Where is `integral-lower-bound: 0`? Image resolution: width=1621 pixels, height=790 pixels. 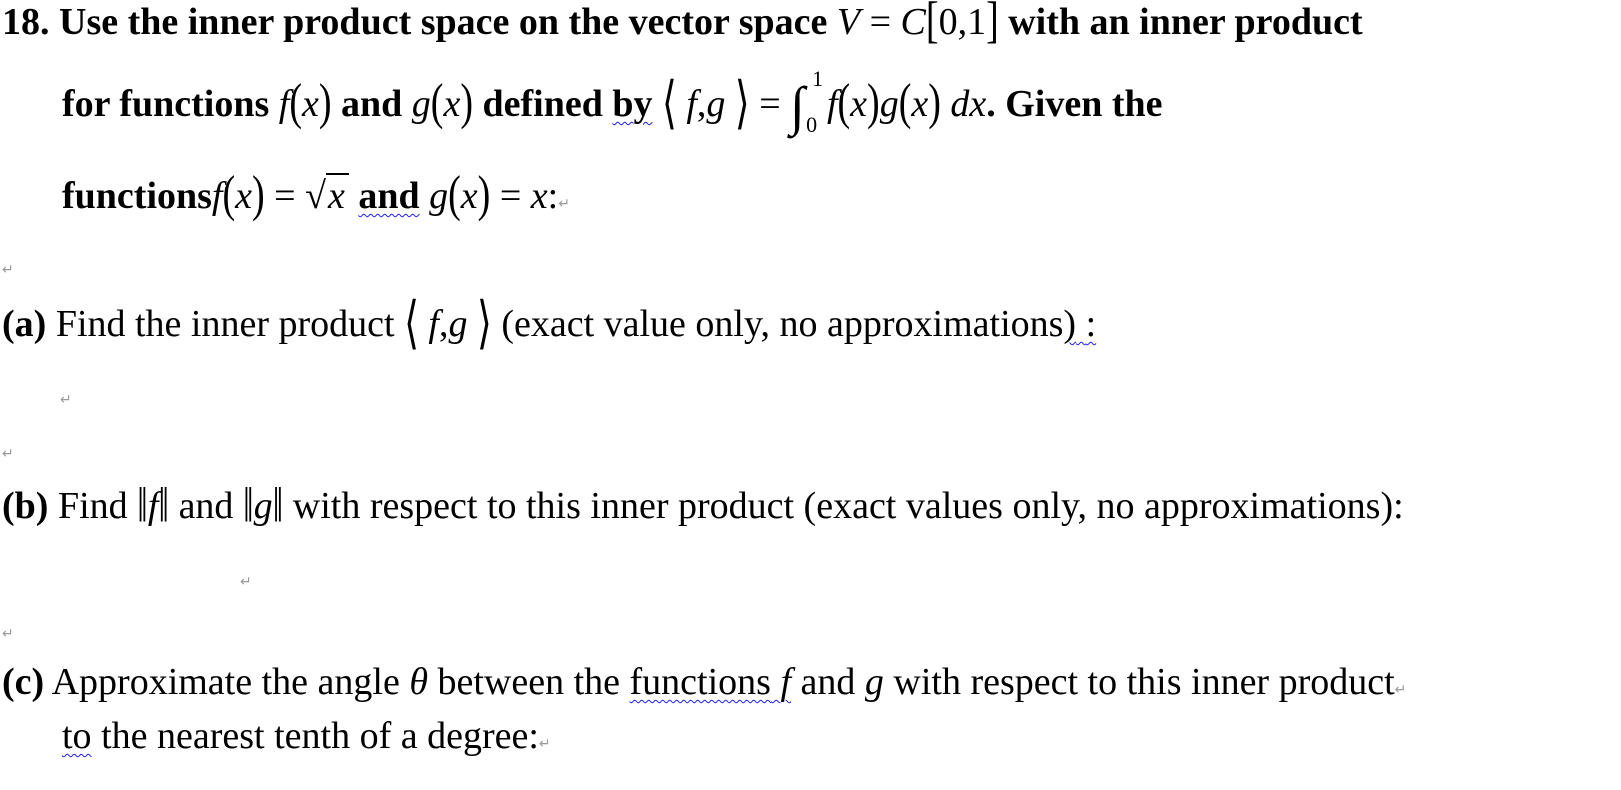 integral-lower-bound: 0 is located at coordinates (812, 124).